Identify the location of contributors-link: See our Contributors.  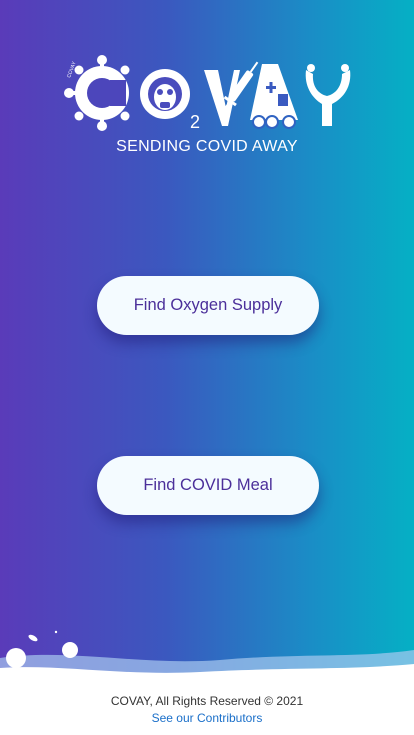
(207, 718).